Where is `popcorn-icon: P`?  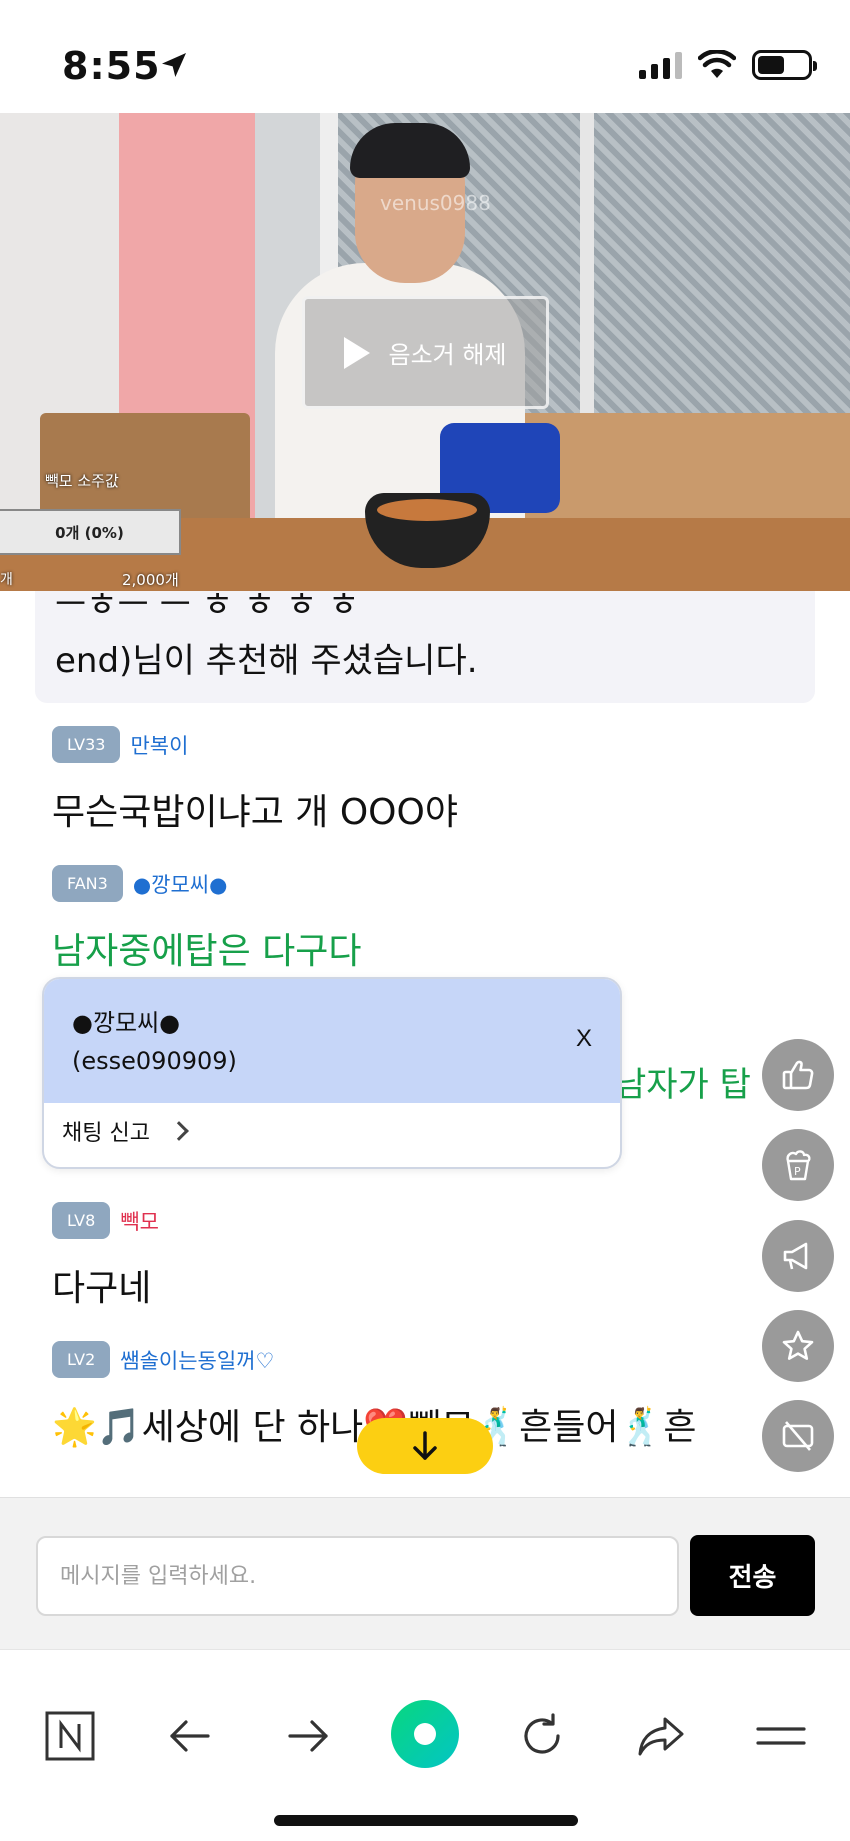
popcorn-icon: P is located at coordinates (798, 1165).